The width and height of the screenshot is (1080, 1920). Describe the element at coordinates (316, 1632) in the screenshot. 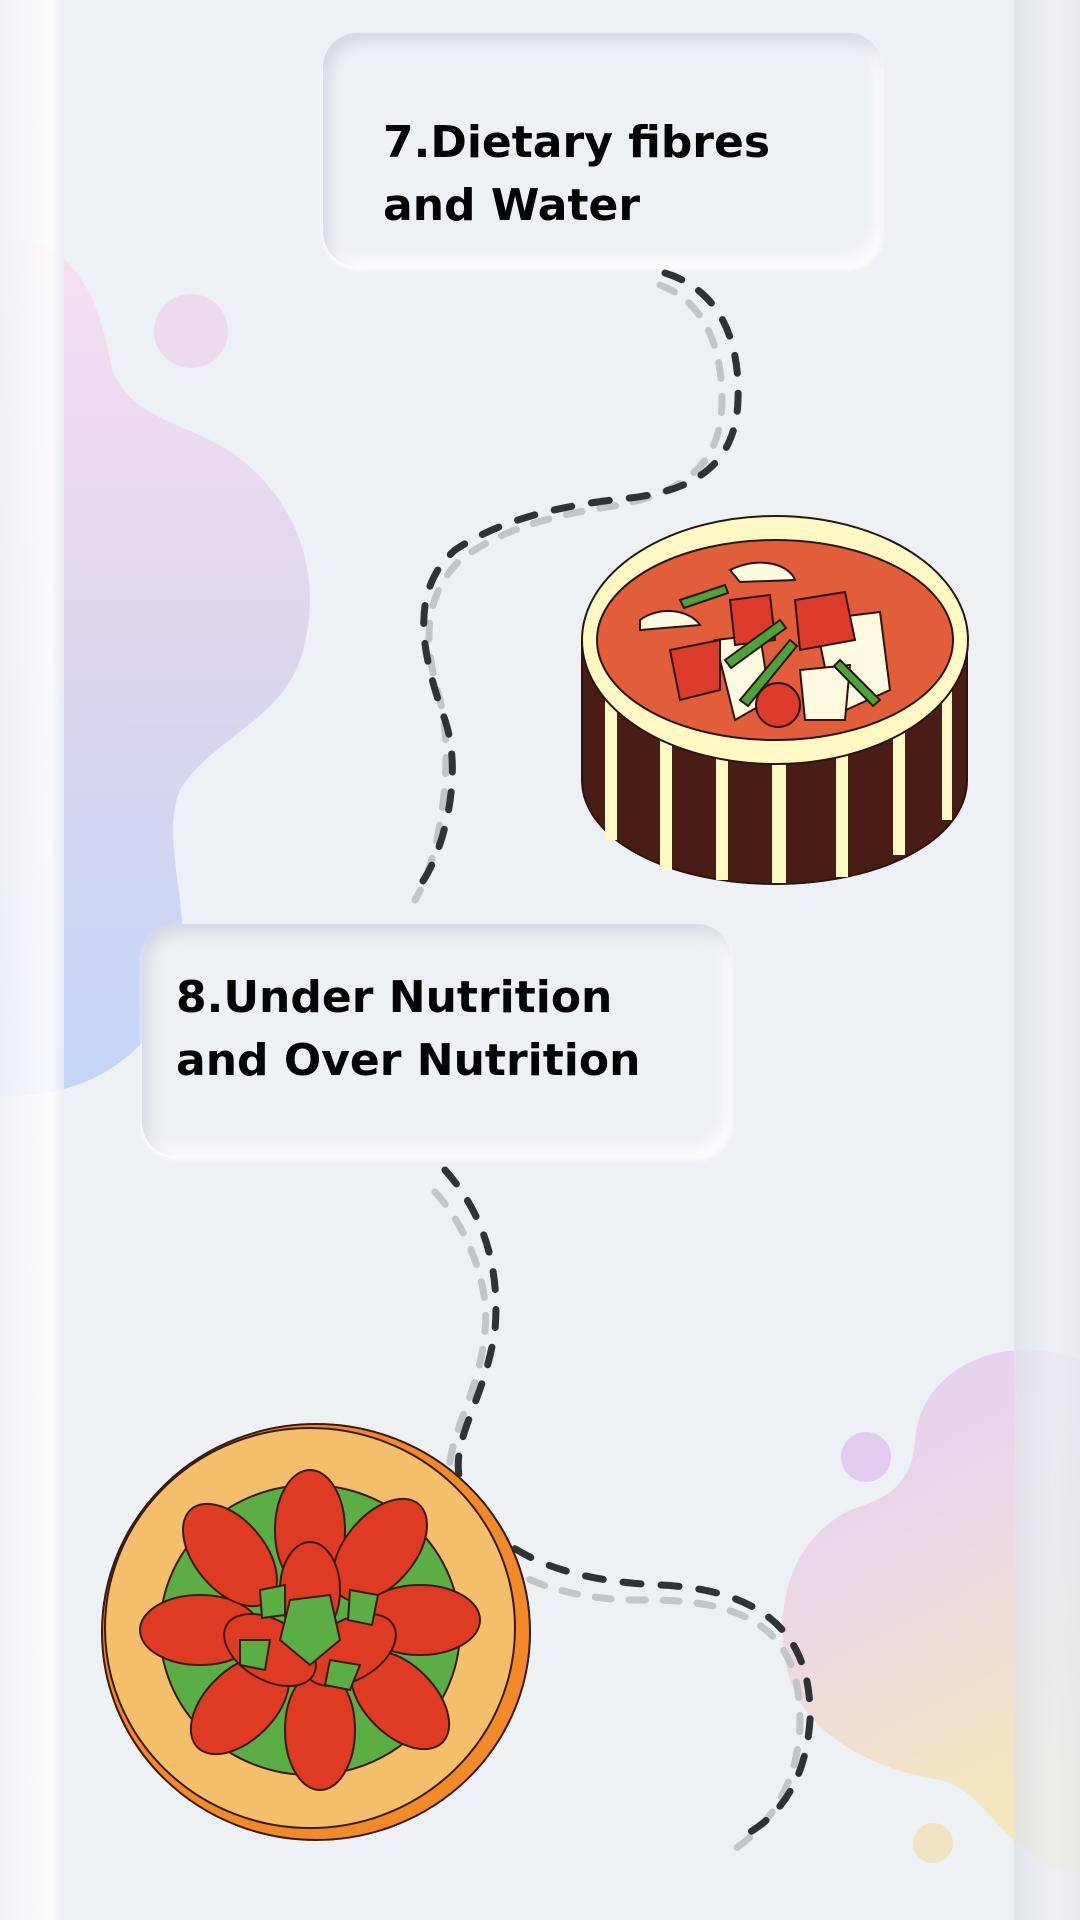

I see `crayfish-plate-illustration` at that location.